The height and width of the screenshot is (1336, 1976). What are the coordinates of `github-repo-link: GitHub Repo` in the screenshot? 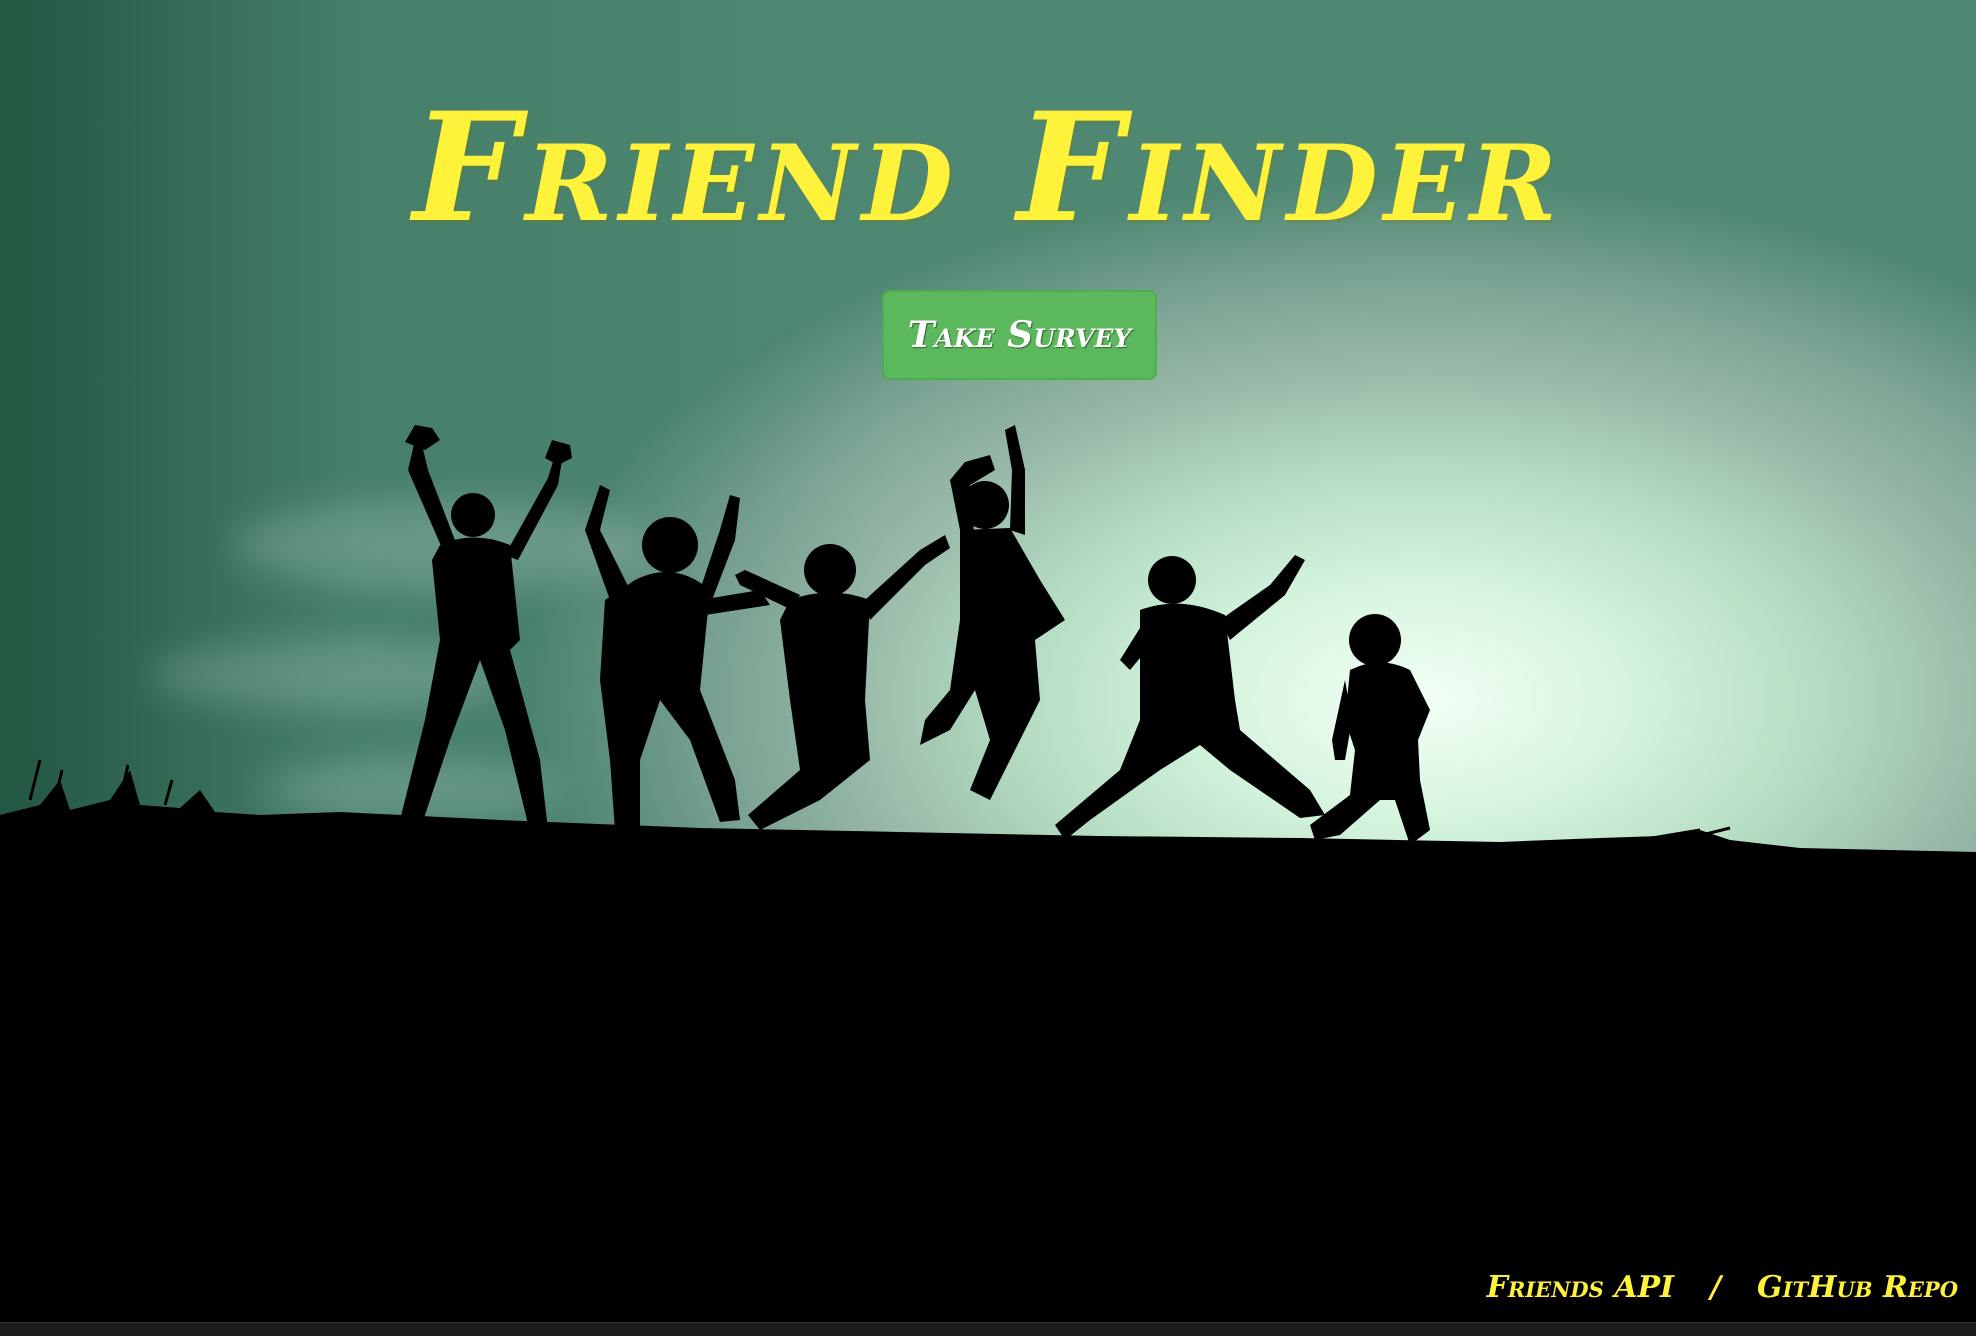 It's located at (1857, 1287).